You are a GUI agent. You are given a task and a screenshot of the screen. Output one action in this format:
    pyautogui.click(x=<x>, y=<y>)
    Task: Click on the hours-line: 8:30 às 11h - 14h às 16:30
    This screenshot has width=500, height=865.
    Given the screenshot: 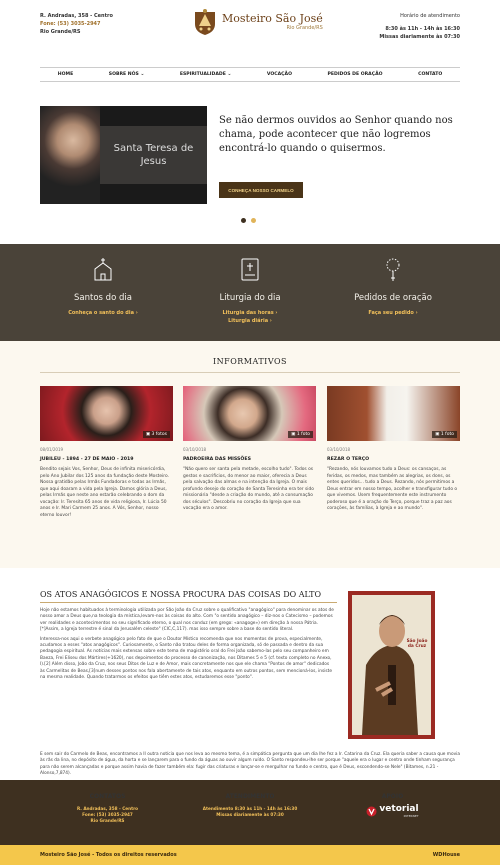 What is the action you would take?
    pyautogui.click(x=422, y=29)
    